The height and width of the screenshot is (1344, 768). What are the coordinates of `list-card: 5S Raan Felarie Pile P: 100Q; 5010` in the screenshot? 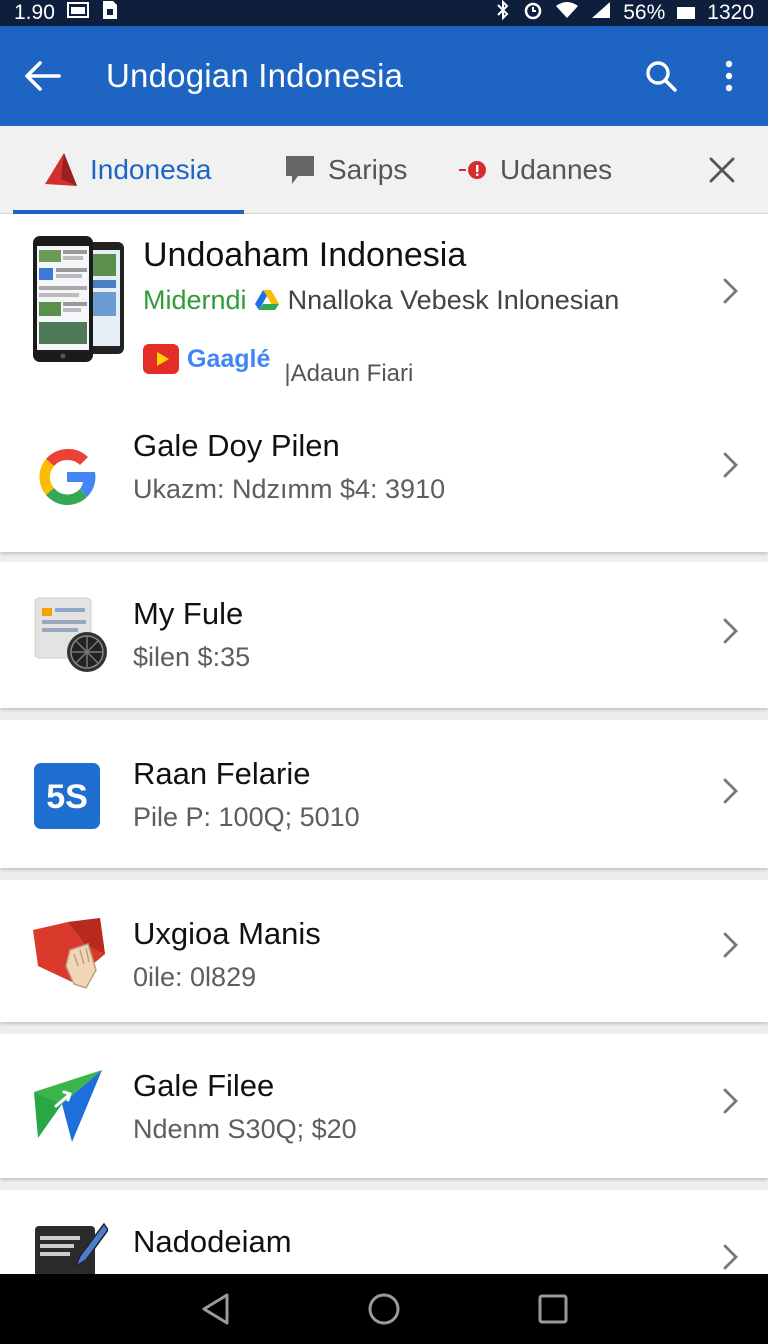 It's located at (384, 794).